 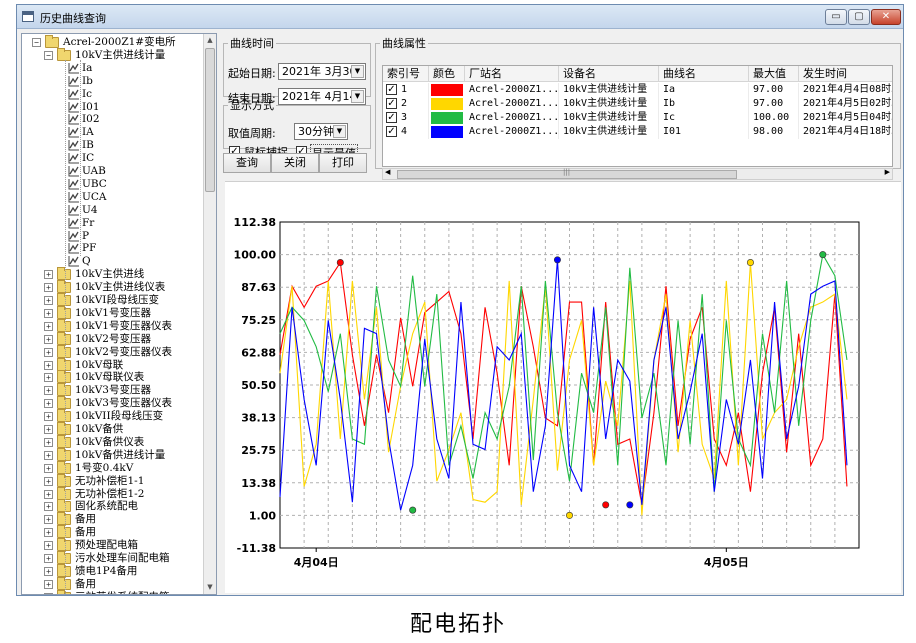 I want to click on tree-folder-item: +10kVII段母线压变, so click(x=112, y=416).